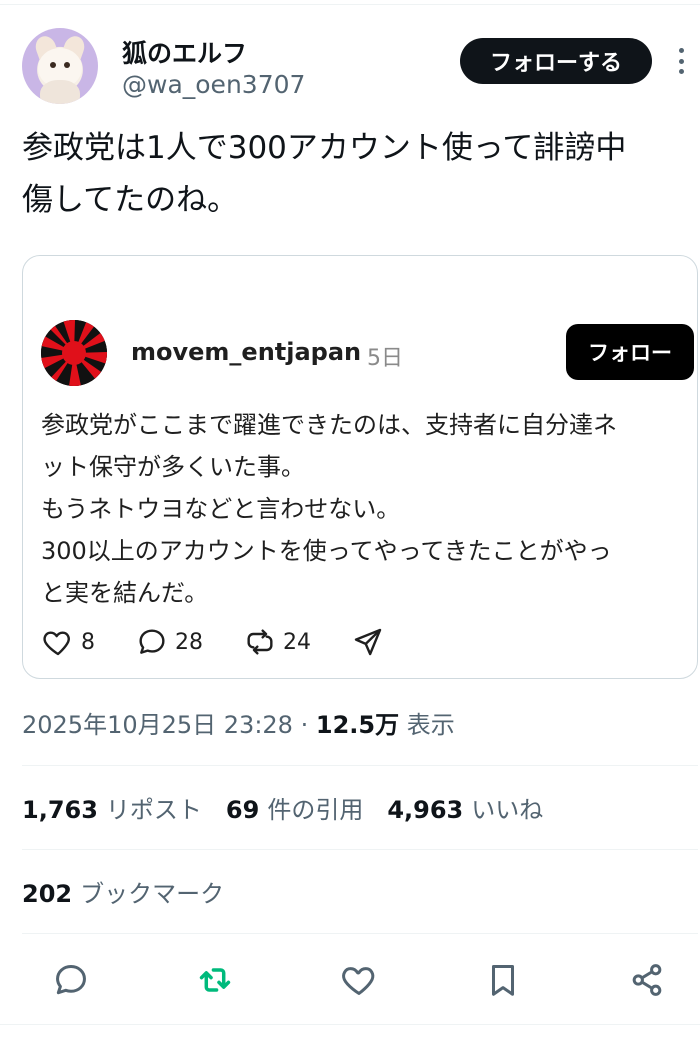  I want to click on quotes-stat: 69 件の引用, so click(294, 807).